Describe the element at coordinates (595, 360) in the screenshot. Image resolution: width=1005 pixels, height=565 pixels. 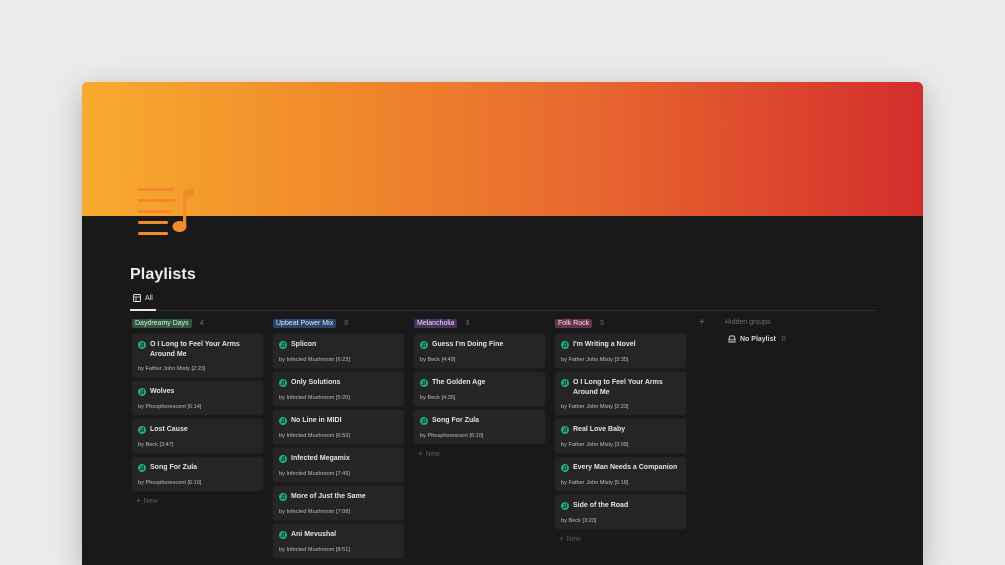
I see `card-artist: by Father John Misty [3:35]` at that location.